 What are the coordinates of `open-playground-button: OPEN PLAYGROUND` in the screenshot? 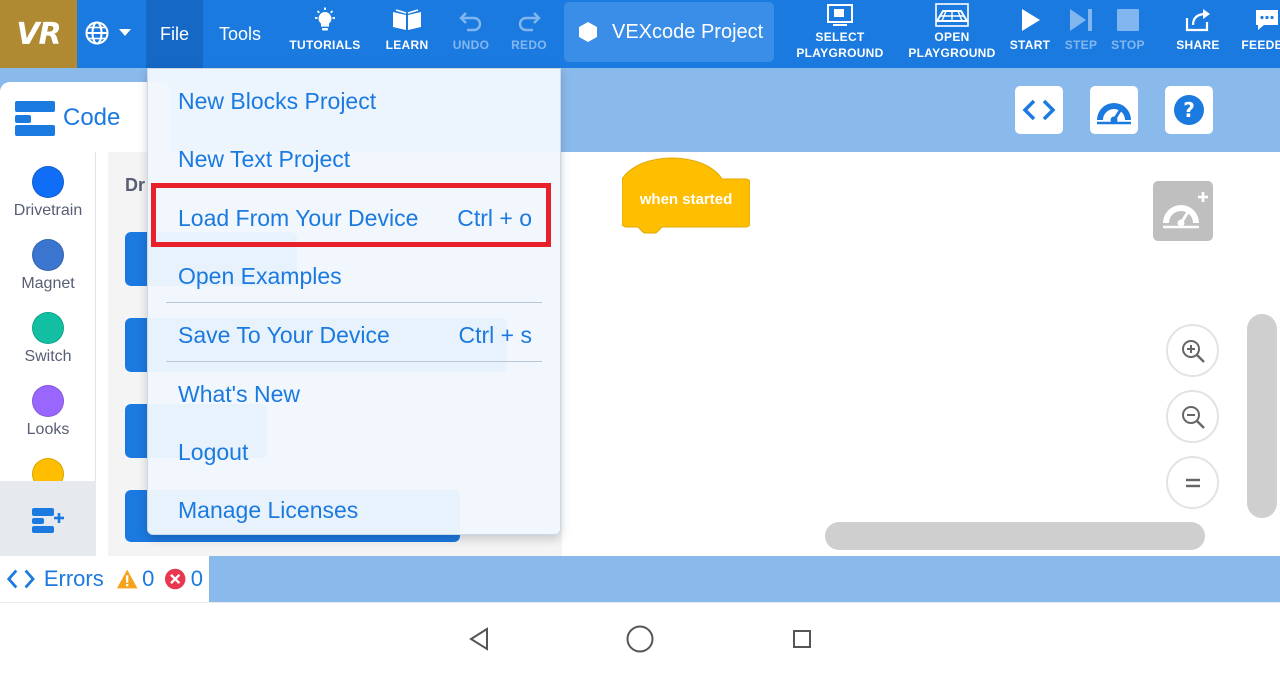 It's located at (952, 34).